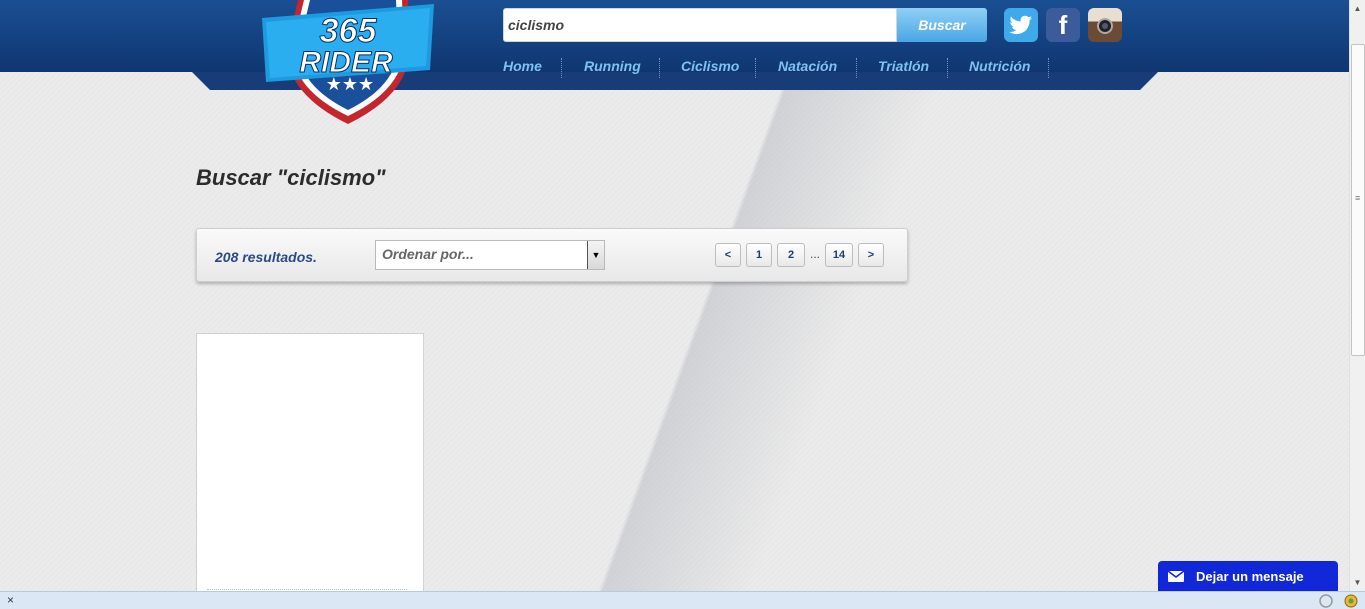  What do you see at coordinates (807, 66) in the screenshot?
I see `nav-natacion: Natación` at bounding box center [807, 66].